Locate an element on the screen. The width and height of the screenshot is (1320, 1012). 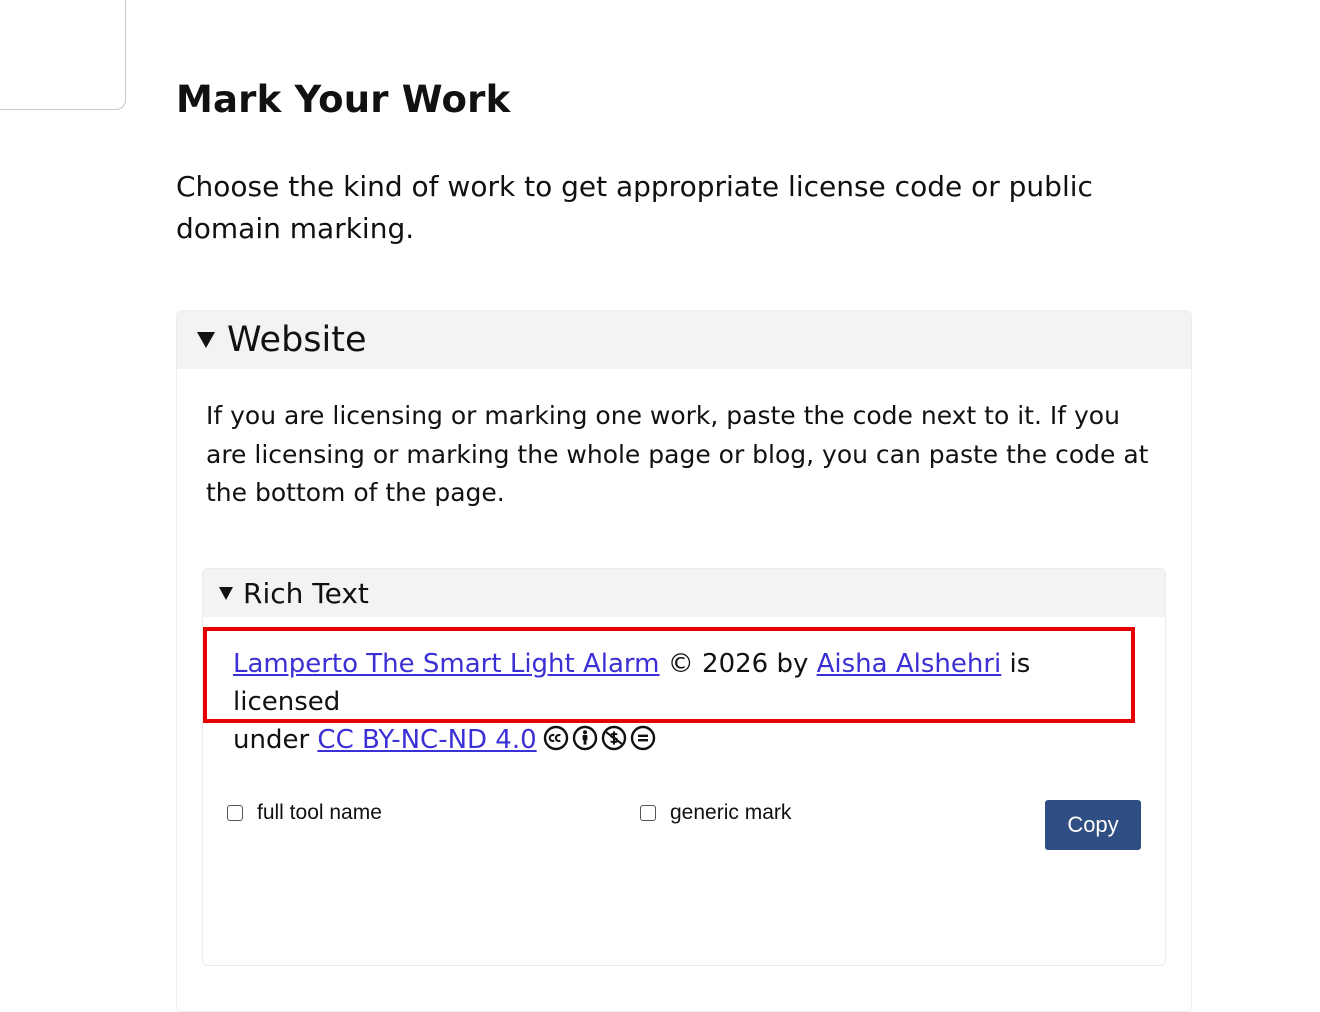
by-icon is located at coordinates (584, 738).